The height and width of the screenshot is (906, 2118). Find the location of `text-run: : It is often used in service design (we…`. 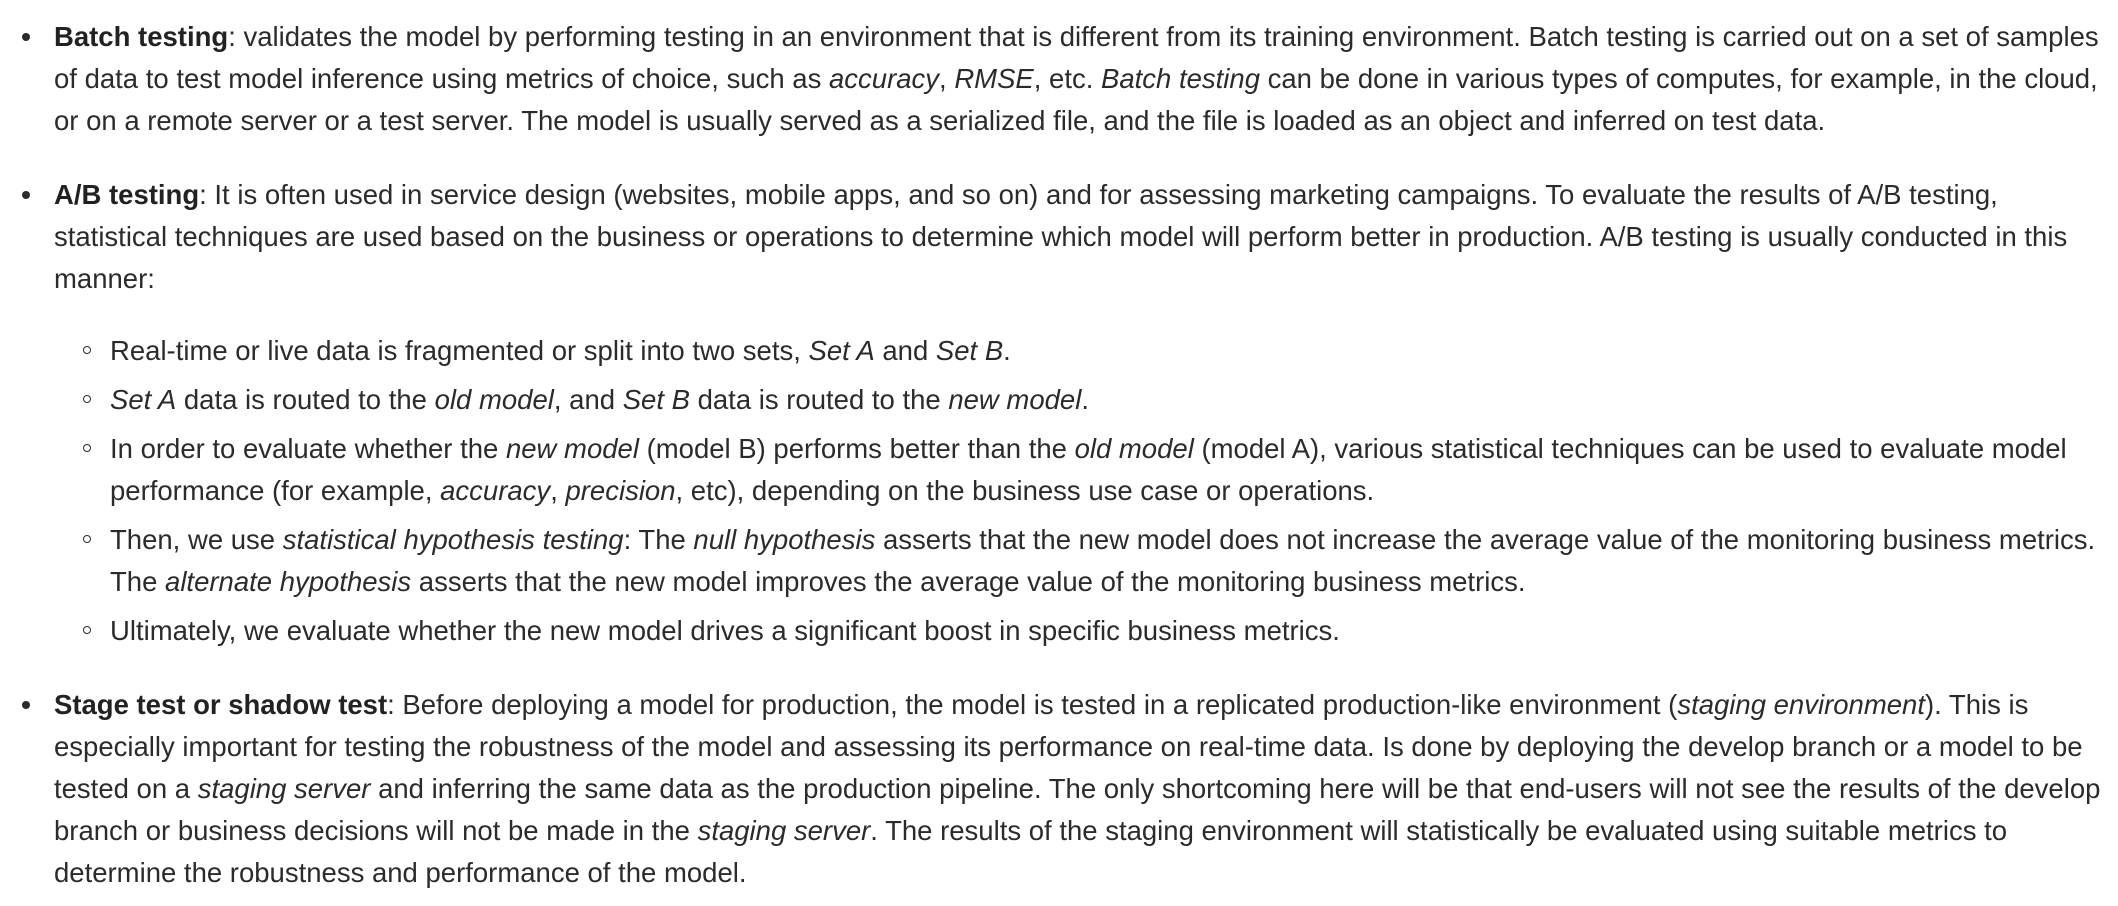

text-run: : It is often used in service design (we… is located at coordinates (1061, 236).